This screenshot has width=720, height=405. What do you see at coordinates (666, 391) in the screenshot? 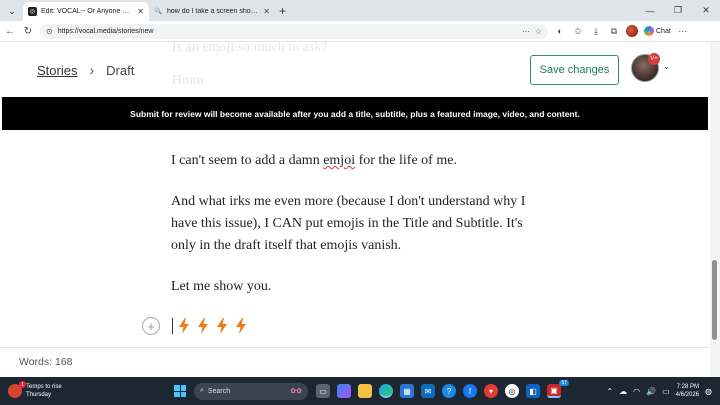
I see `battery-icon: ▭` at bounding box center [666, 391].